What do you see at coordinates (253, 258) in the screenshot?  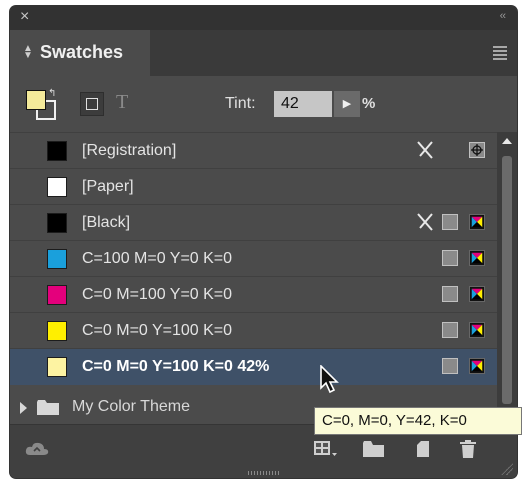 I see `swatch-row-cyan: C=100 M=0 Y=0 K=0` at bounding box center [253, 258].